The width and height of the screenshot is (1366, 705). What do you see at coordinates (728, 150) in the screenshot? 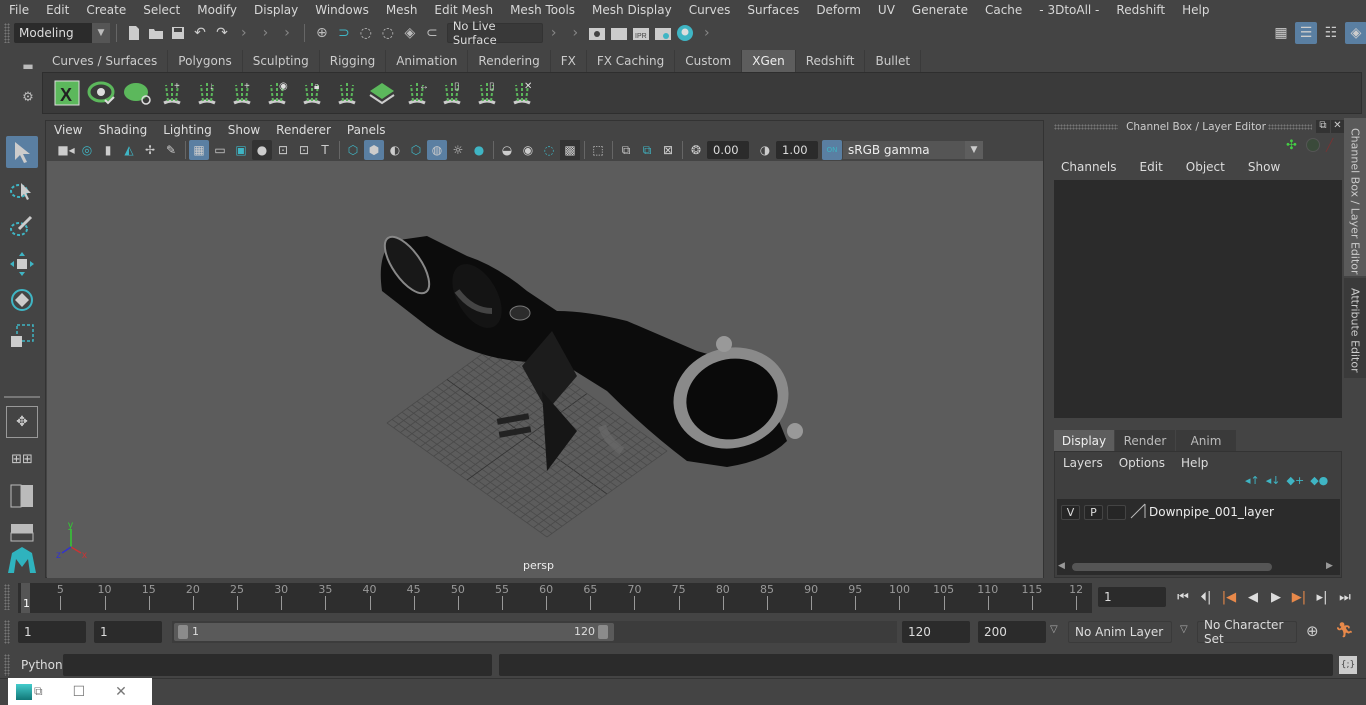
I see `exposure-field: 0.00` at bounding box center [728, 150].